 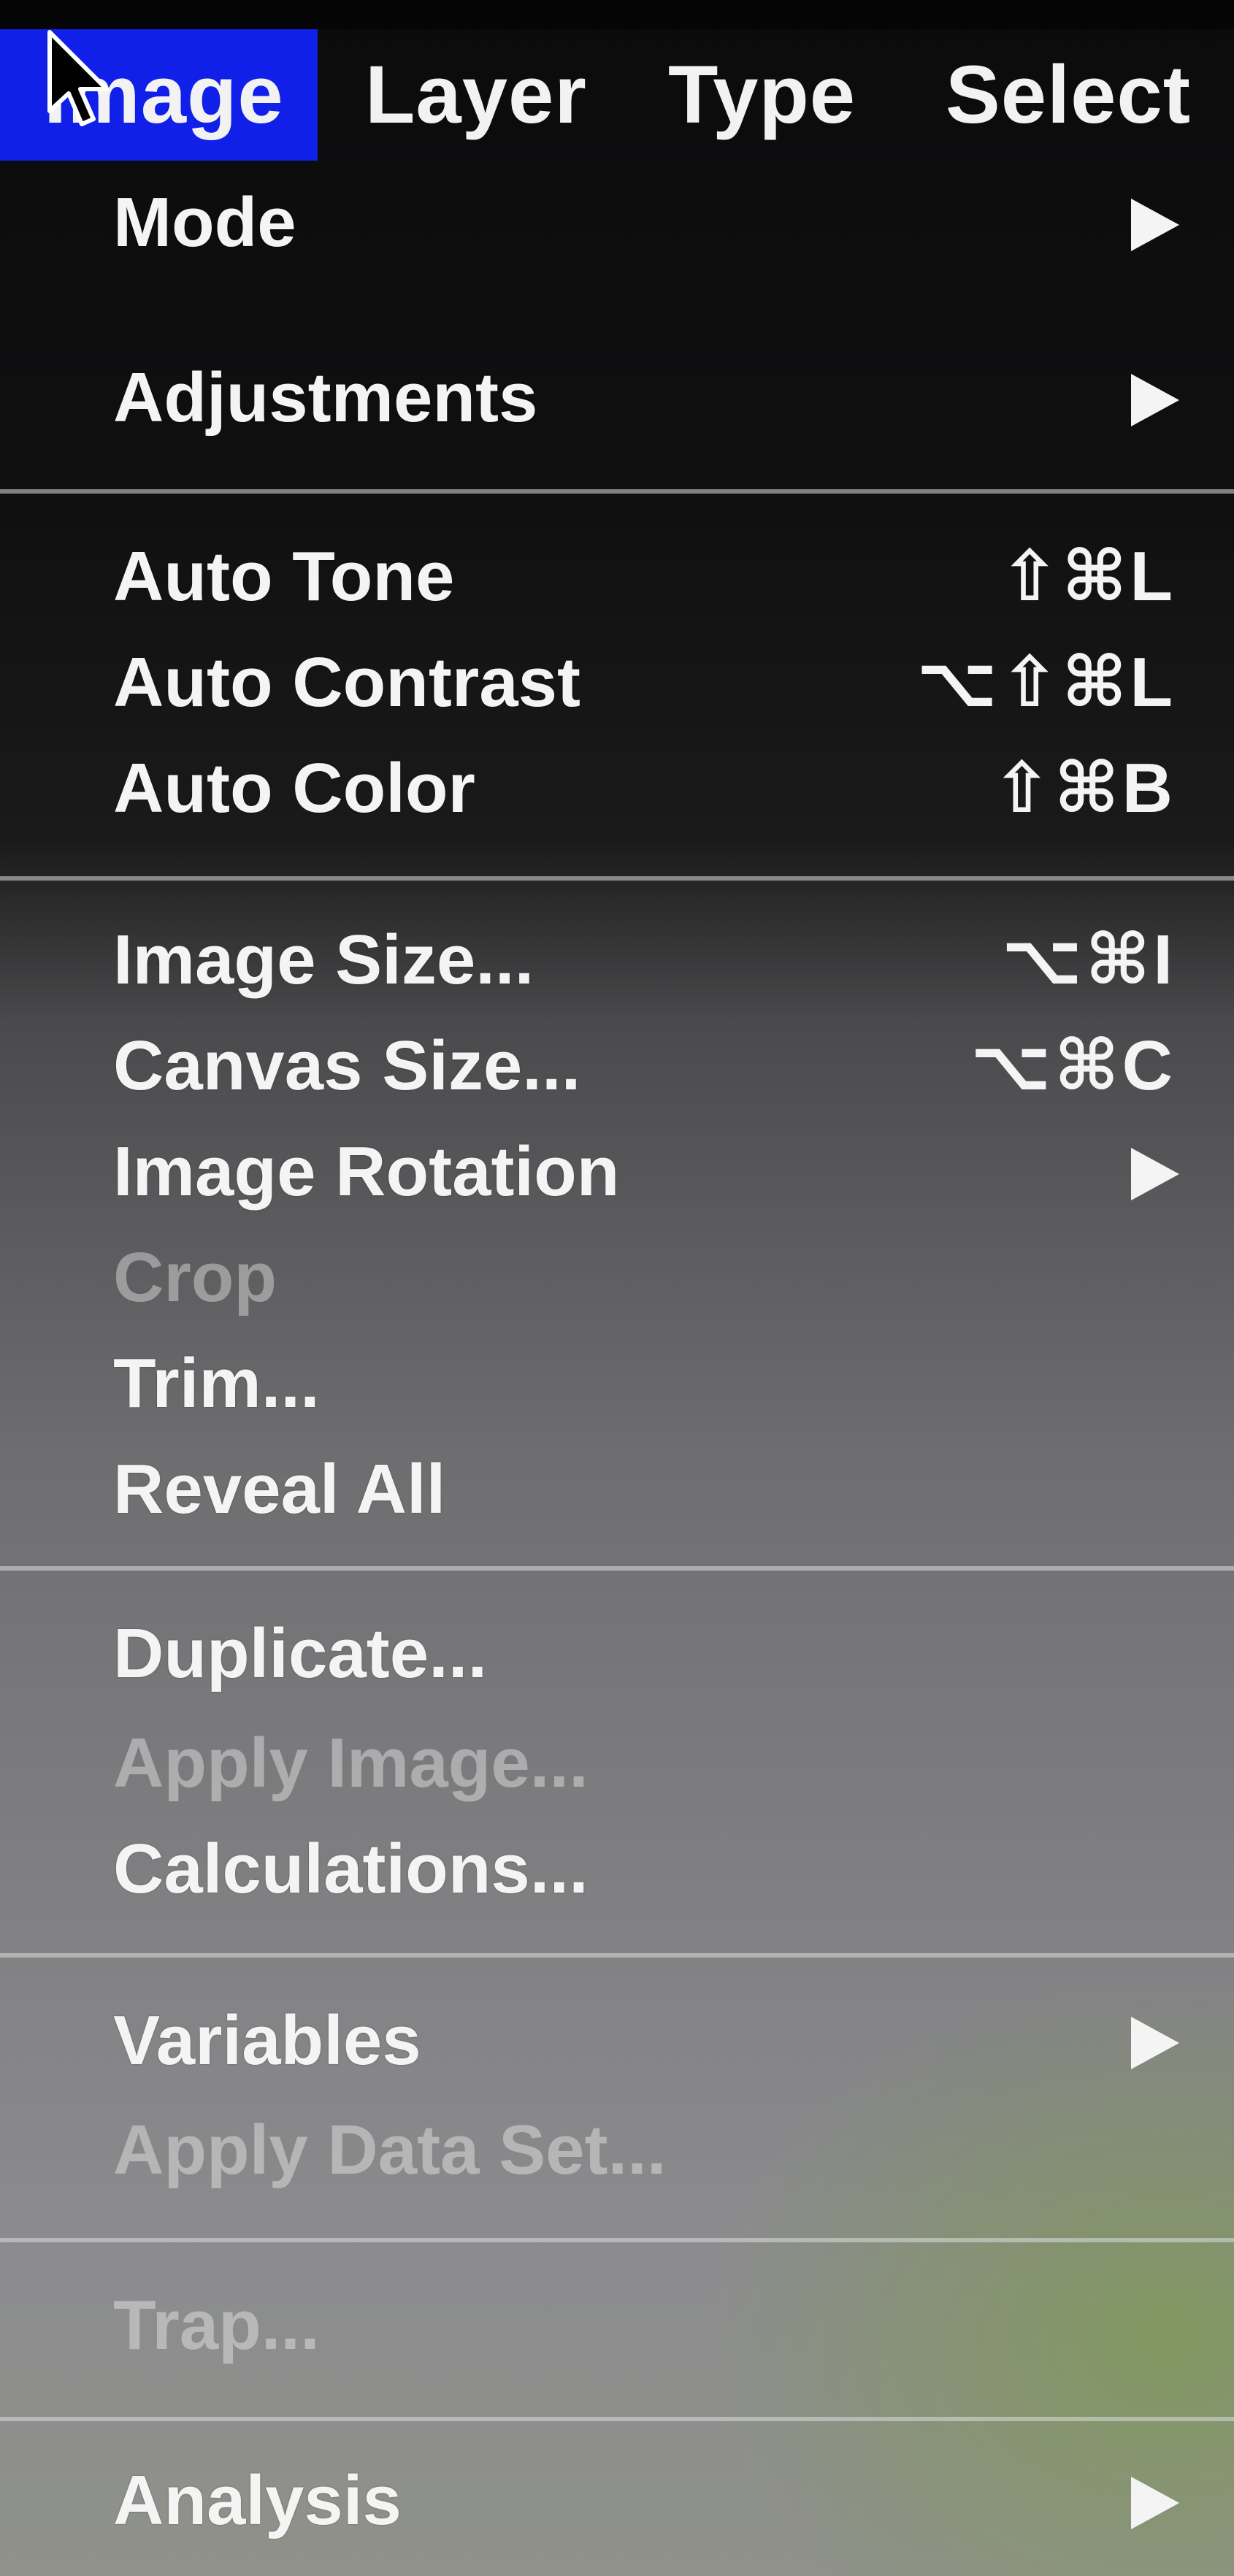 What do you see at coordinates (1084, 788) in the screenshot?
I see `shortcut-label: ⇧⌘B` at bounding box center [1084, 788].